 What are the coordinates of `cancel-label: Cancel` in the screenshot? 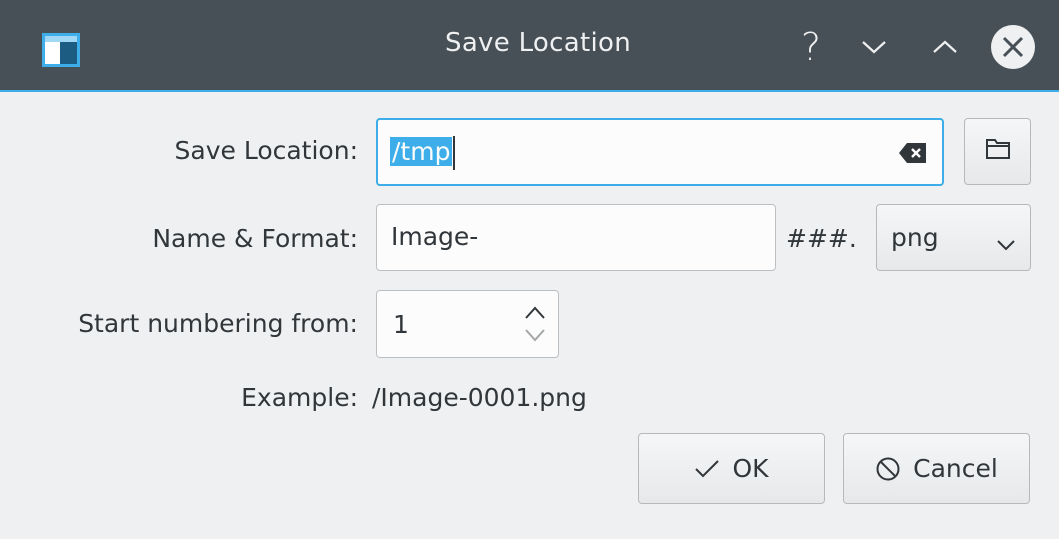 It's located at (955, 468).